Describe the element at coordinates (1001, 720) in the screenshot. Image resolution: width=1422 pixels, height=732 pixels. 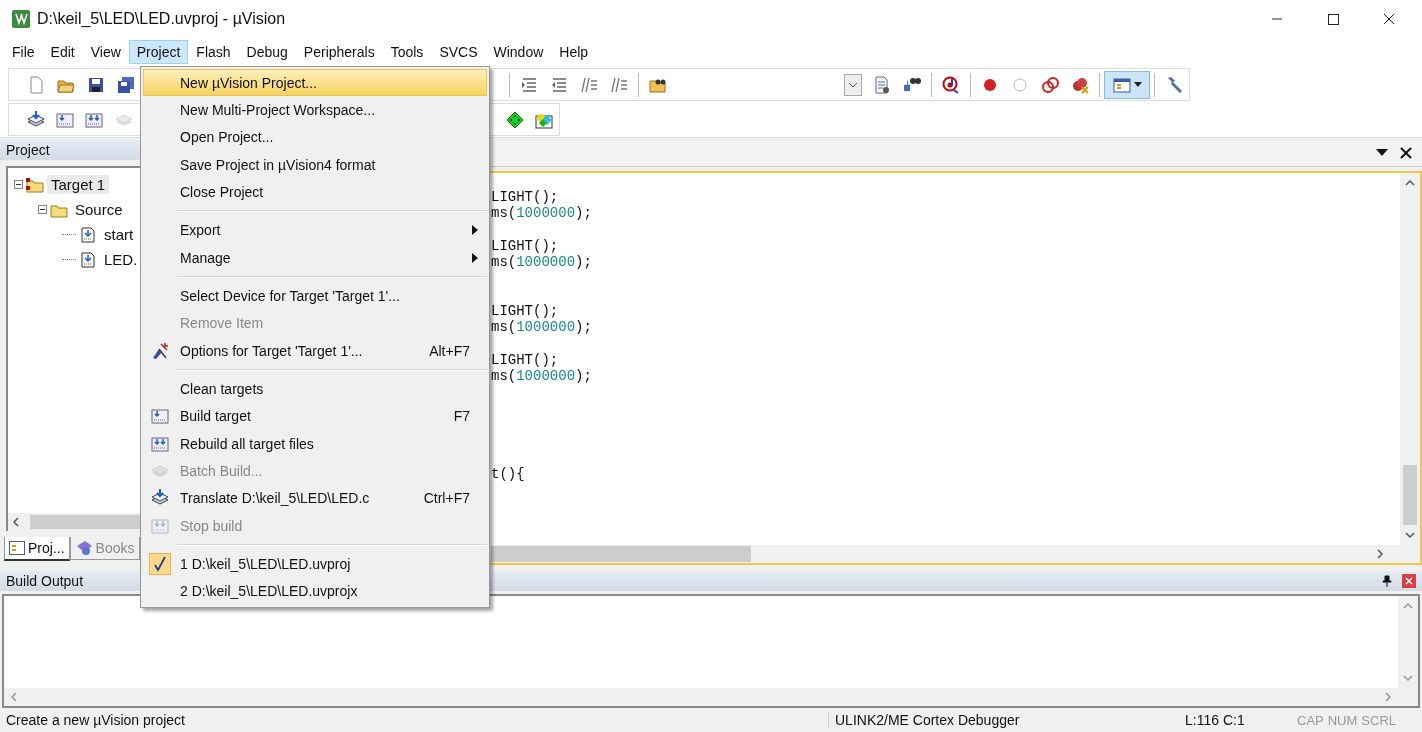
I see `debugger-status: ULINK2/ME Cortex Debugger` at that location.